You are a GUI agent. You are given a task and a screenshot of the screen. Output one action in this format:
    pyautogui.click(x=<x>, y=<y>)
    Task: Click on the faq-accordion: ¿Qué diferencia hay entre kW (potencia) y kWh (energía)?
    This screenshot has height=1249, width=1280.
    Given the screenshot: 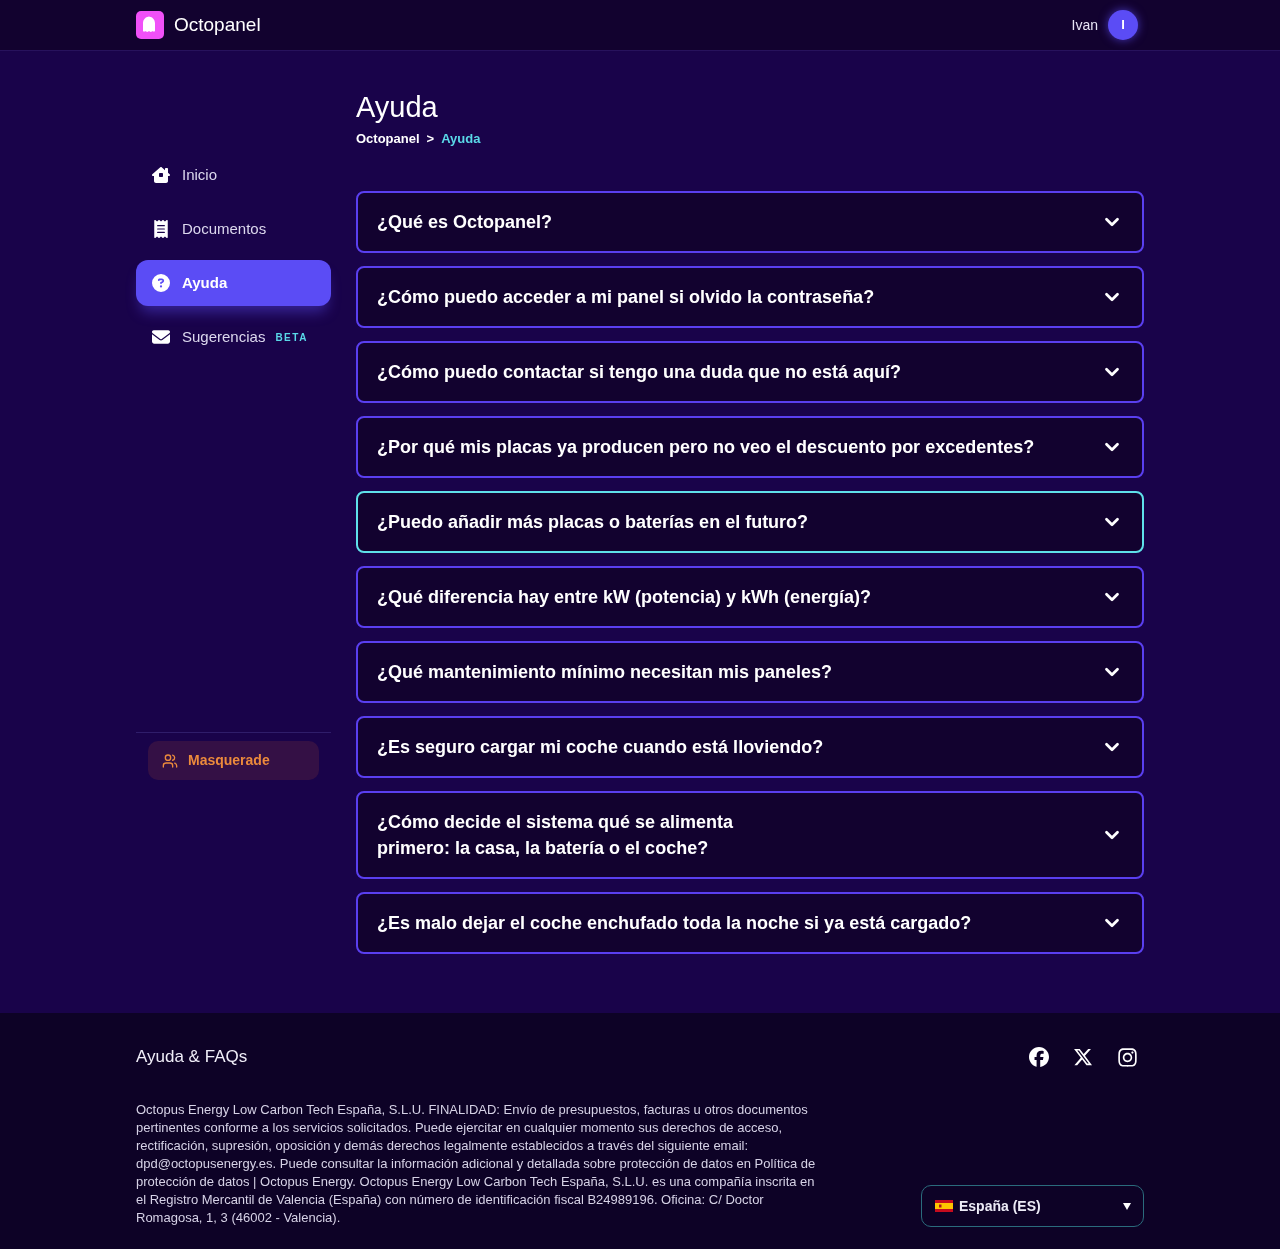 What is the action you would take?
    pyautogui.click(x=750, y=597)
    